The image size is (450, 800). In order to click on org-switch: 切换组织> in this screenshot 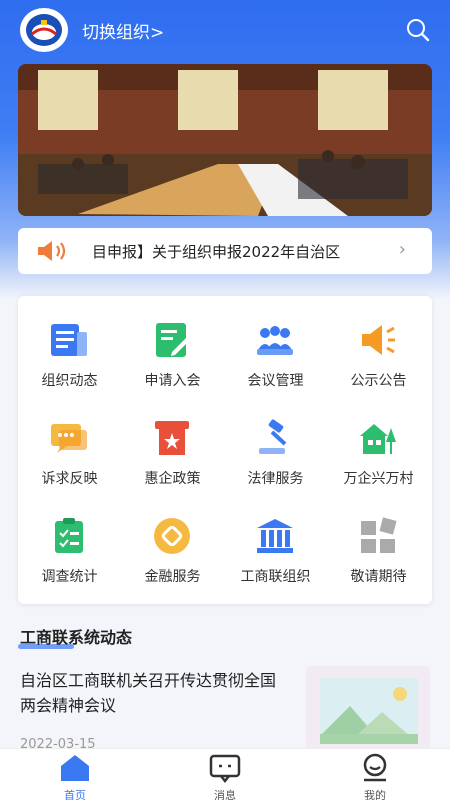, I will do `click(123, 30)`.